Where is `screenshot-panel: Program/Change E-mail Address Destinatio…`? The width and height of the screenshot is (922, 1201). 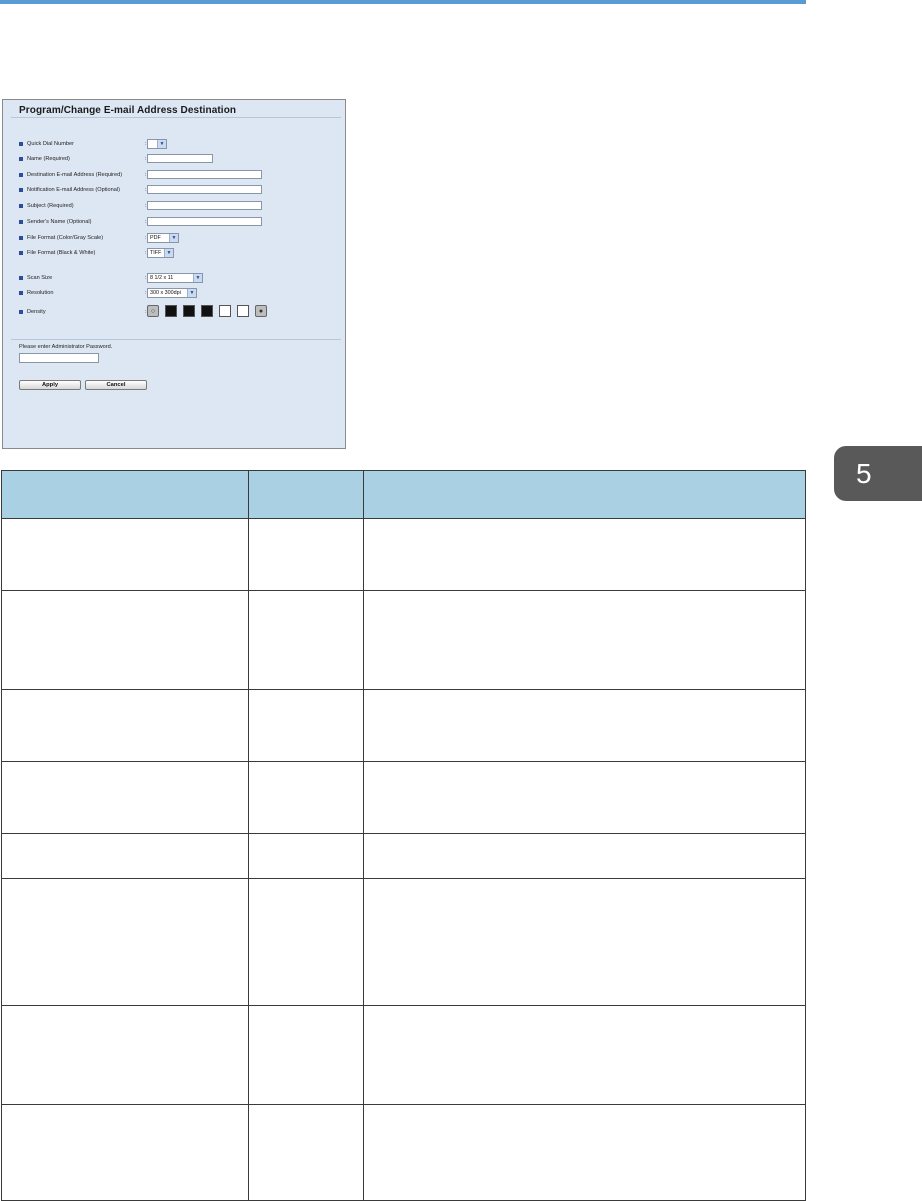 screenshot-panel: Program/Change E-mail Address Destinatio… is located at coordinates (174, 274).